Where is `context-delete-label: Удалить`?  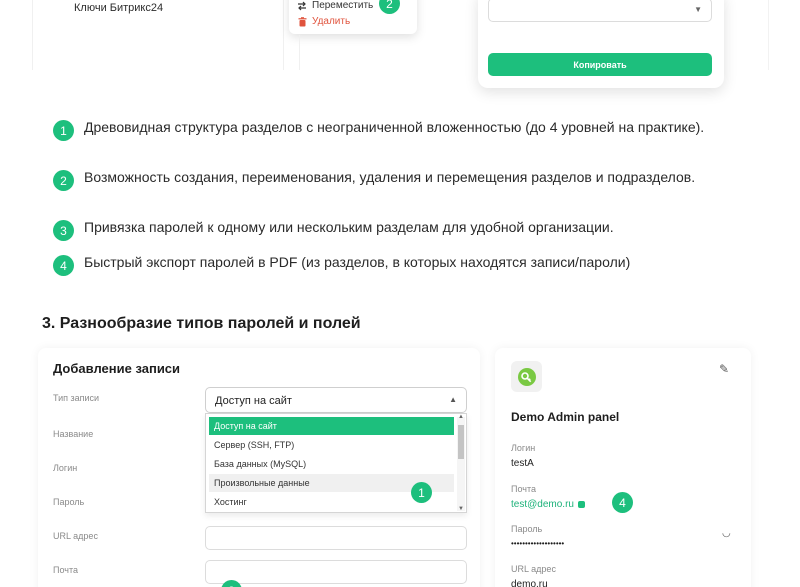
context-delete-label: Удалить is located at coordinates (331, 21).